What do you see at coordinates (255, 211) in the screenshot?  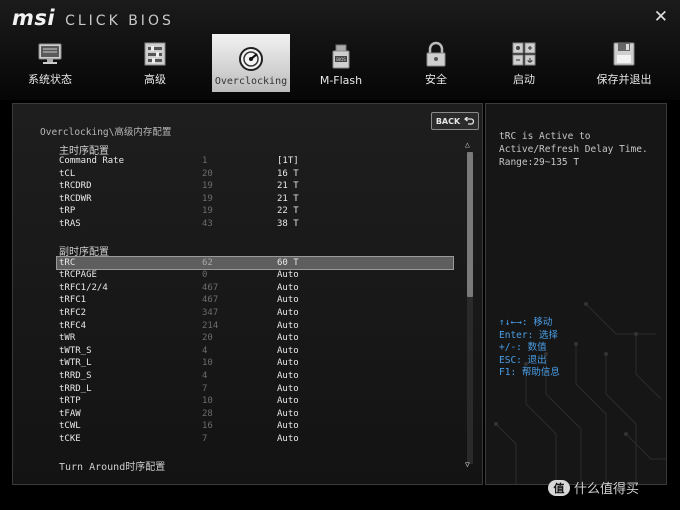 I see `setting-row-trp: tRP 19 22 T` at bounding box center [255, 211].